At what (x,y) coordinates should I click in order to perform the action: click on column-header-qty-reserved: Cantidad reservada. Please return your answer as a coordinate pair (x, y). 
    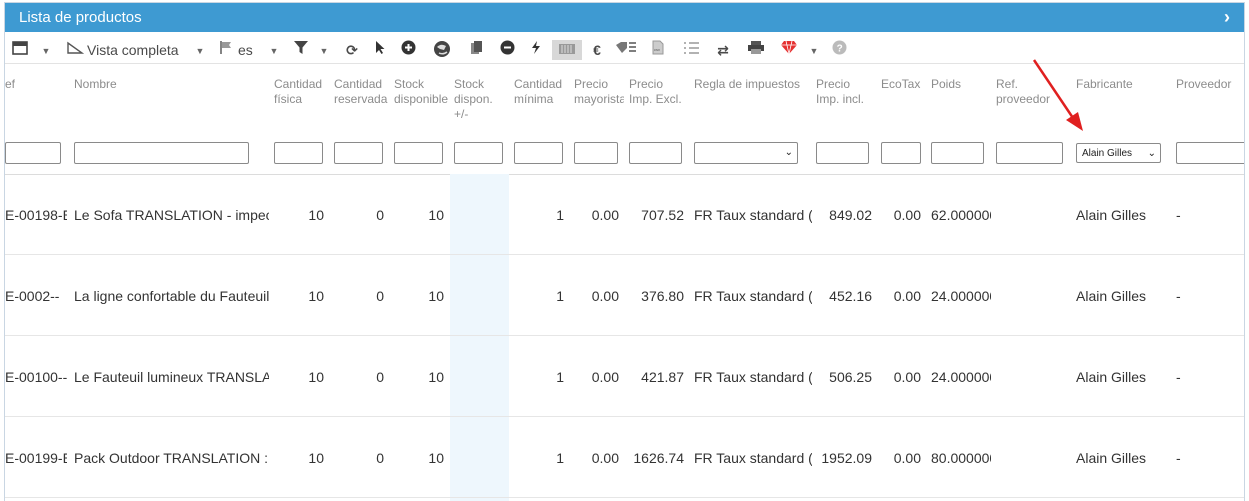
    Looking at the image, I should click on (361, 92).